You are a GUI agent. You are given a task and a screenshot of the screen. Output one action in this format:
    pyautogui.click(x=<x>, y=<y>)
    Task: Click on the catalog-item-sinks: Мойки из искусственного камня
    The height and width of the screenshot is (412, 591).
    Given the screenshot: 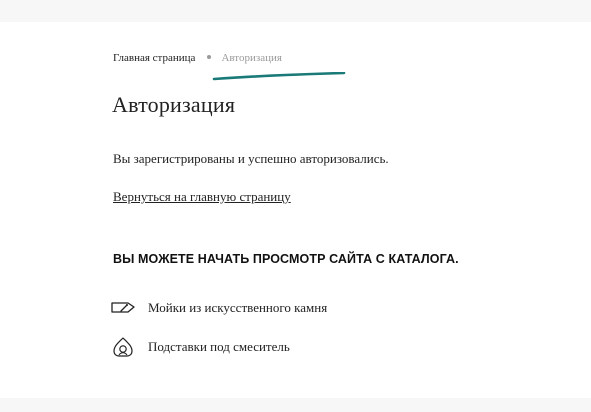 What is the action you would take?
    pyautogui.click(x=218, y=308)
    